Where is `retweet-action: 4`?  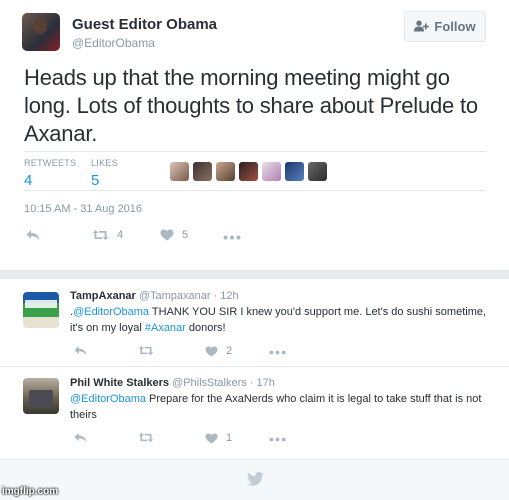 retweet-action: 4 is located at coordinates (107, 235).